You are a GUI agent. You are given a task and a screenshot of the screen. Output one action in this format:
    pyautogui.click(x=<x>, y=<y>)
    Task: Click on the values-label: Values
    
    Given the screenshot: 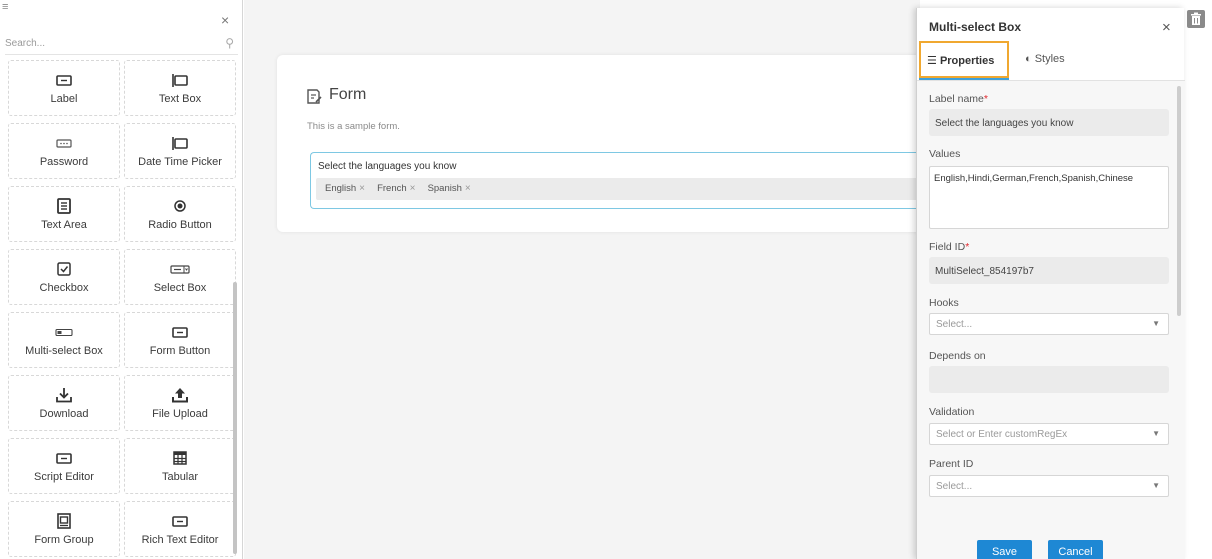 What is the action you would take?
    pyautogui.click(x=945, y=154)
    